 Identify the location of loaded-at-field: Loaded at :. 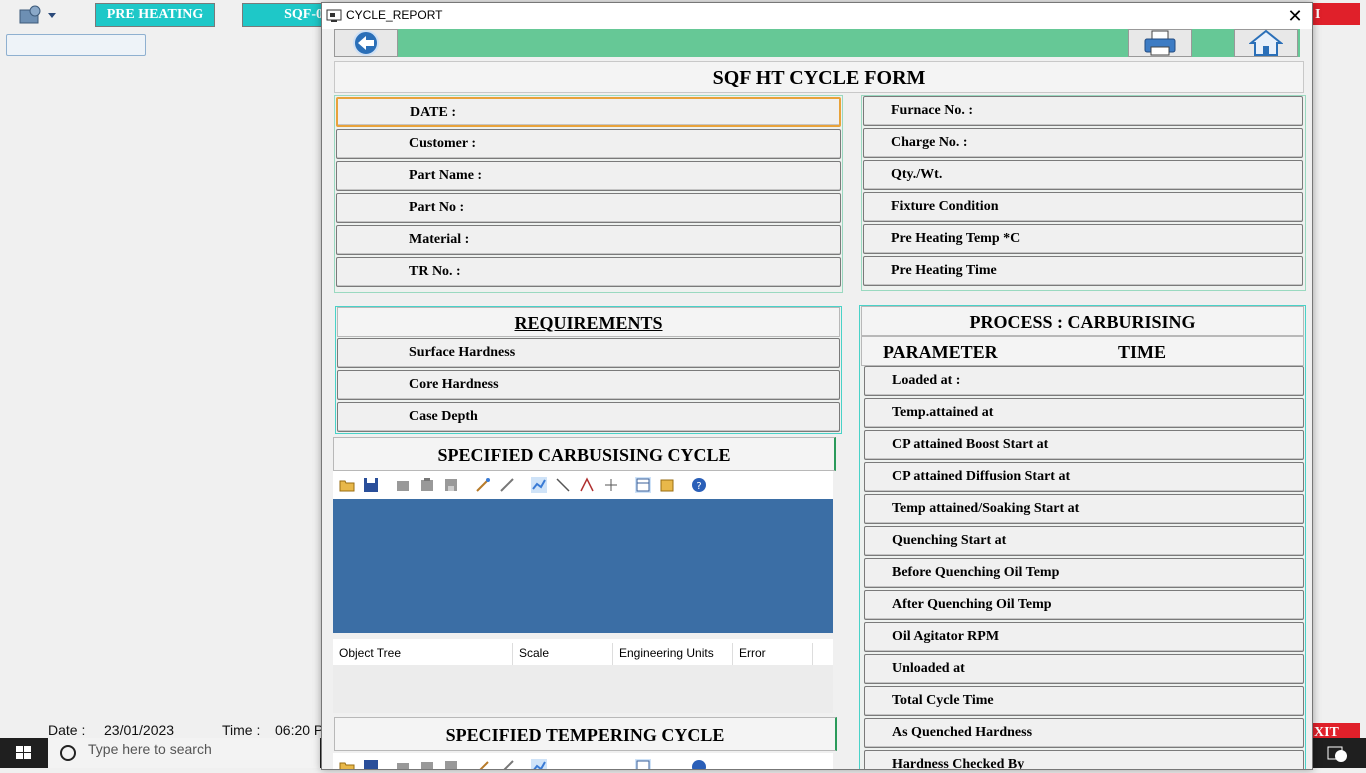
(1084, 381).